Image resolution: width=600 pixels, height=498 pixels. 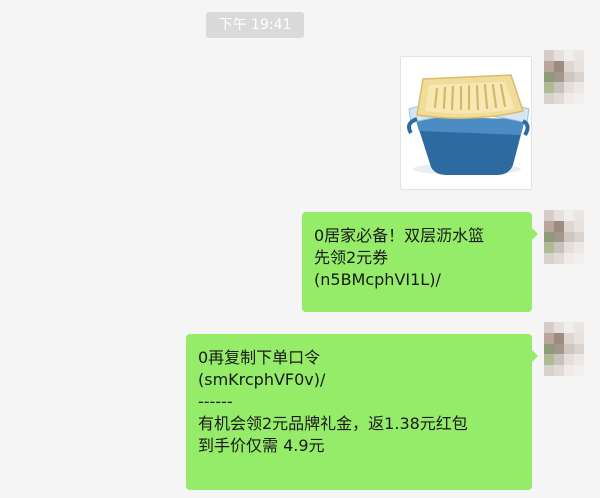 I want to click on message-text-line: 0居家必备！双层沥水篮, so click(x=399, y=235).